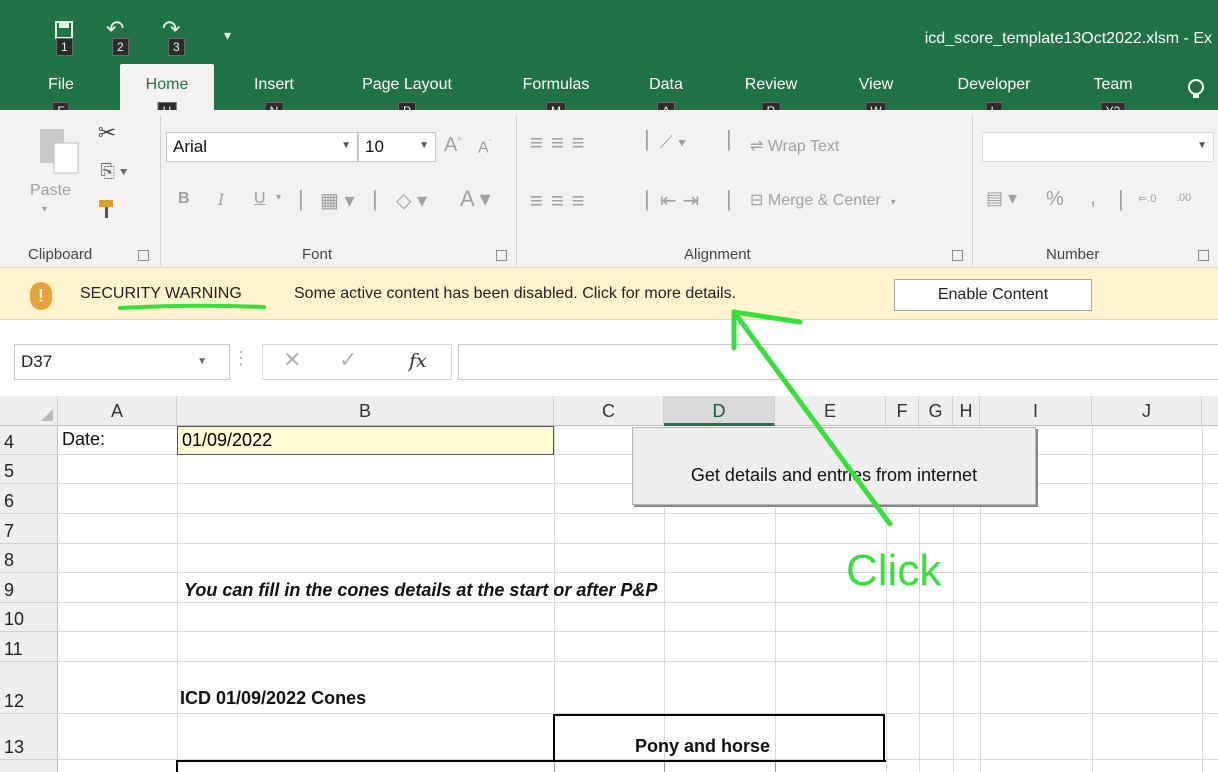  I want to click on paste-icon, so click(58, 151).